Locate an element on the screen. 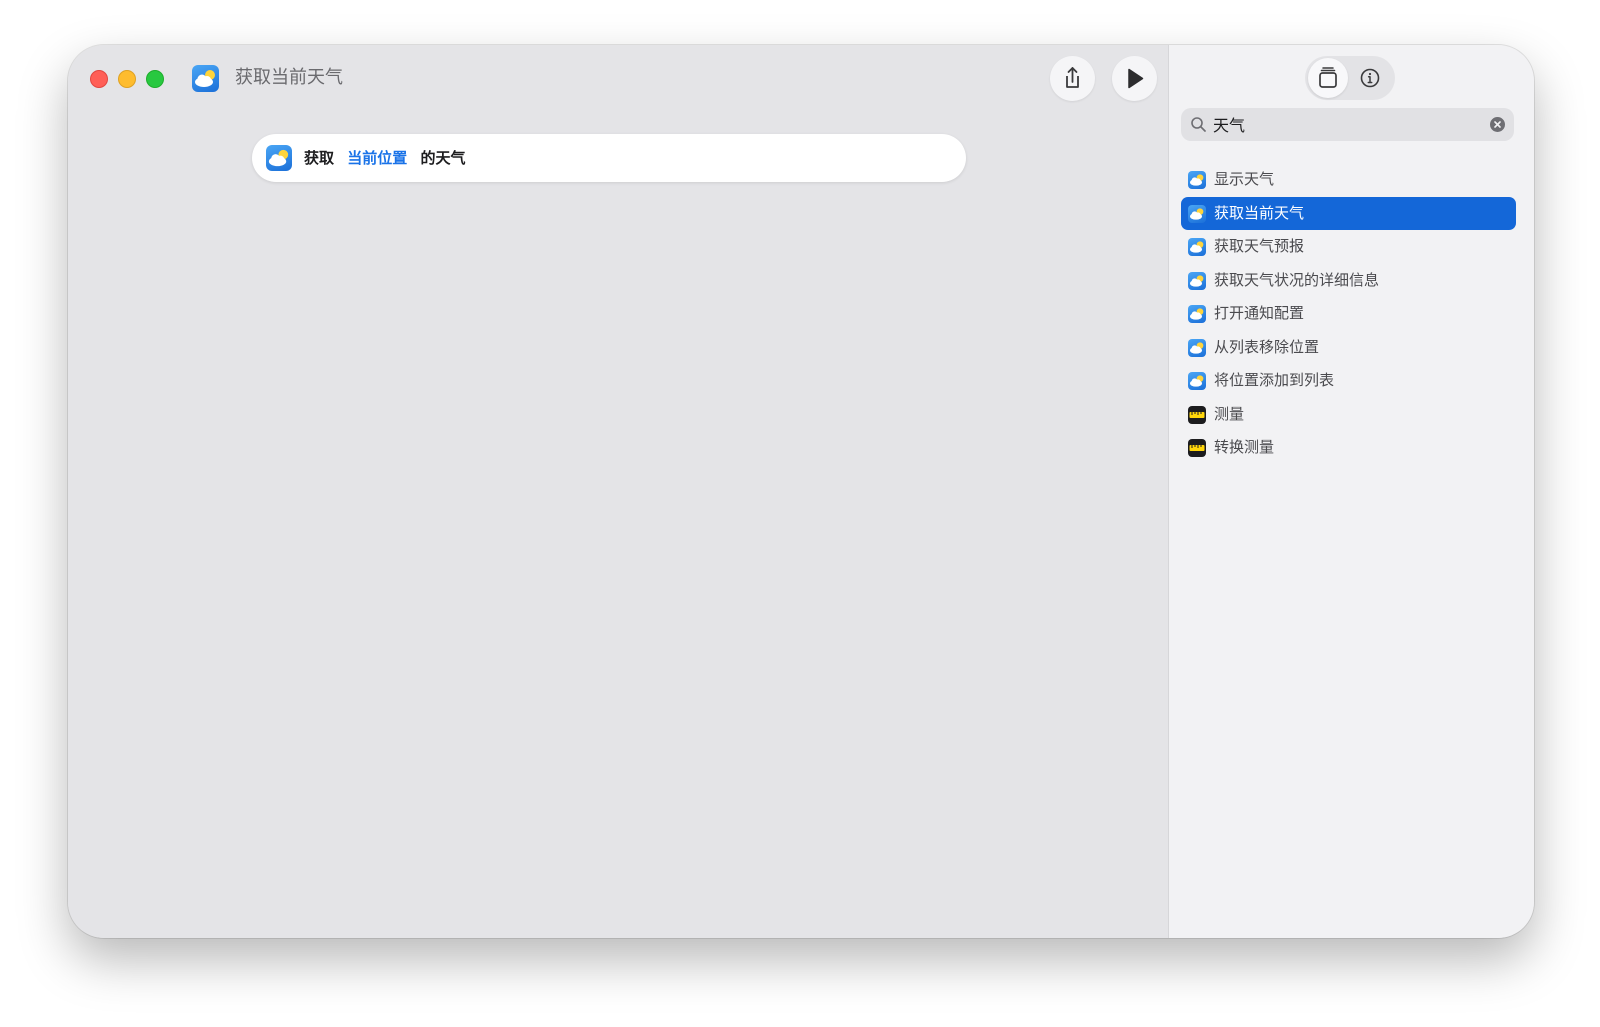 The height and width of the screenshot is (1027, 1600). play-icon is located at coordinates (1136, 78).